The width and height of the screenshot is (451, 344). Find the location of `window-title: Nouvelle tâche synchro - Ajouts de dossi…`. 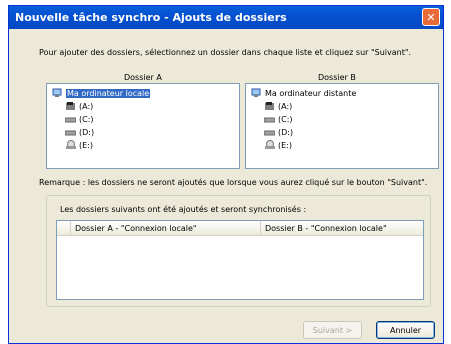

window-title: Nouvelle tâche synchro - Ajouts de dossi… is located at coordinates (151, 17).